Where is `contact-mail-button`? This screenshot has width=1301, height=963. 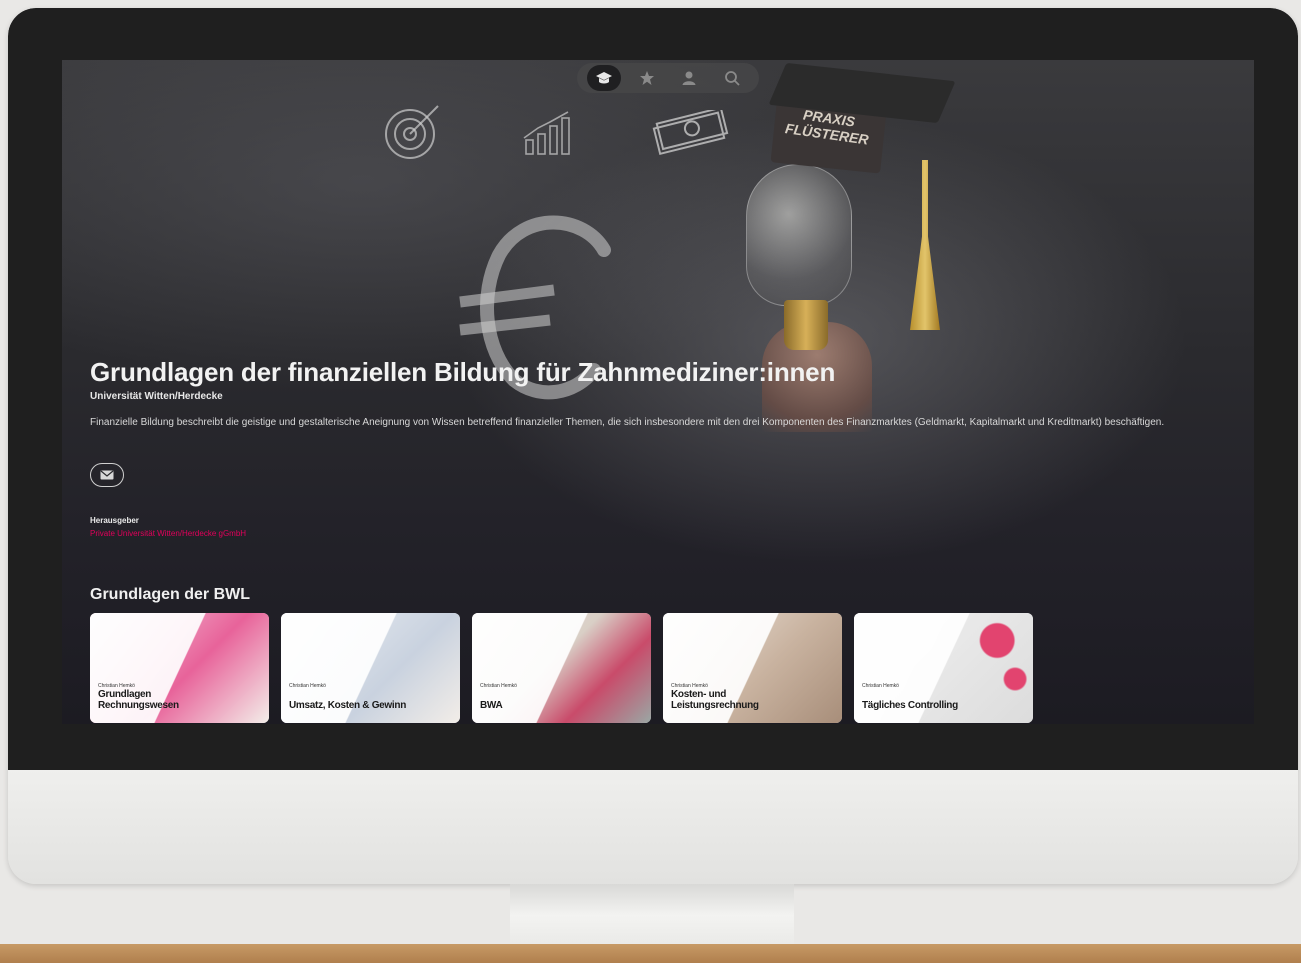 contact-mail-button is located at coordinates (107, 475).